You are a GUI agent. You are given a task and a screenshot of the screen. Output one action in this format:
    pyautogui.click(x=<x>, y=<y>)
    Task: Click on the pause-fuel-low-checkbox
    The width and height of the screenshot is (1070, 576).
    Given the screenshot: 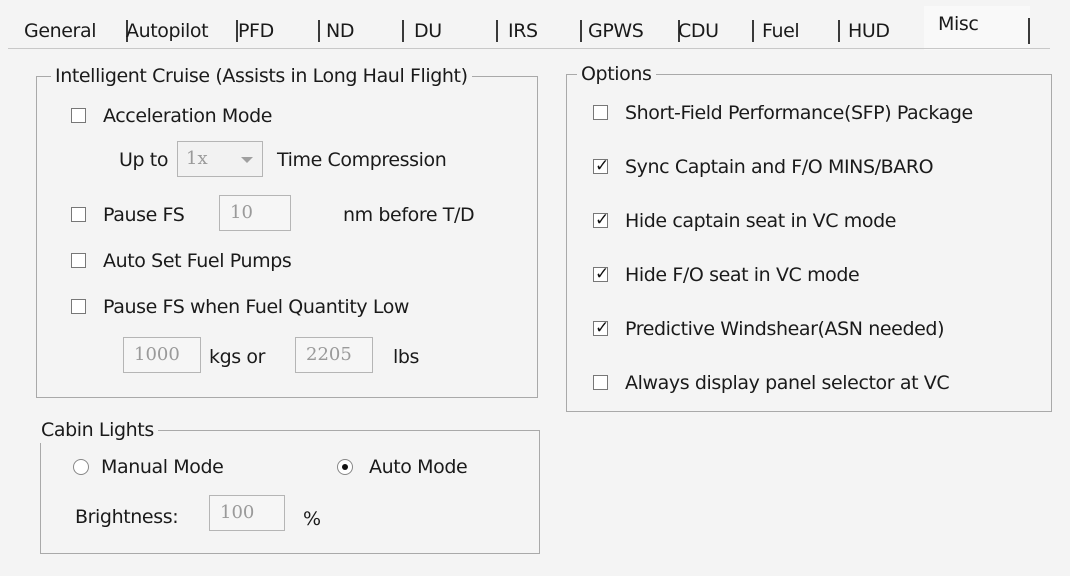 What is the action you would take?
    pyautogui.click(x=78, y=306)
    